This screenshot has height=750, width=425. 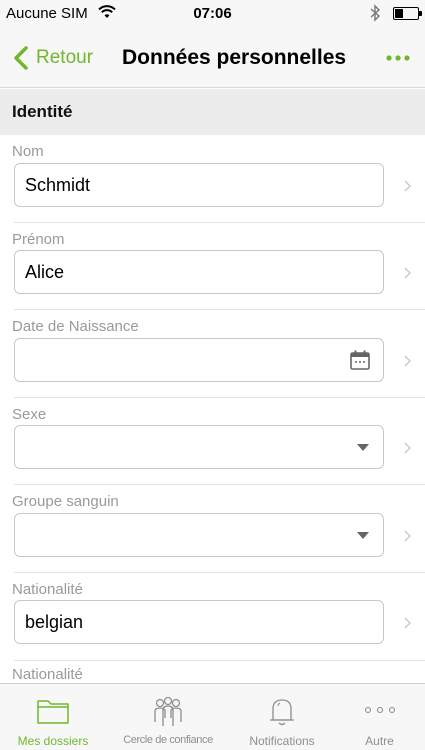 What do you see at coordinates (53, 712) in the screenshot?
I see `folder-icon` at bounding box center [53, 712].